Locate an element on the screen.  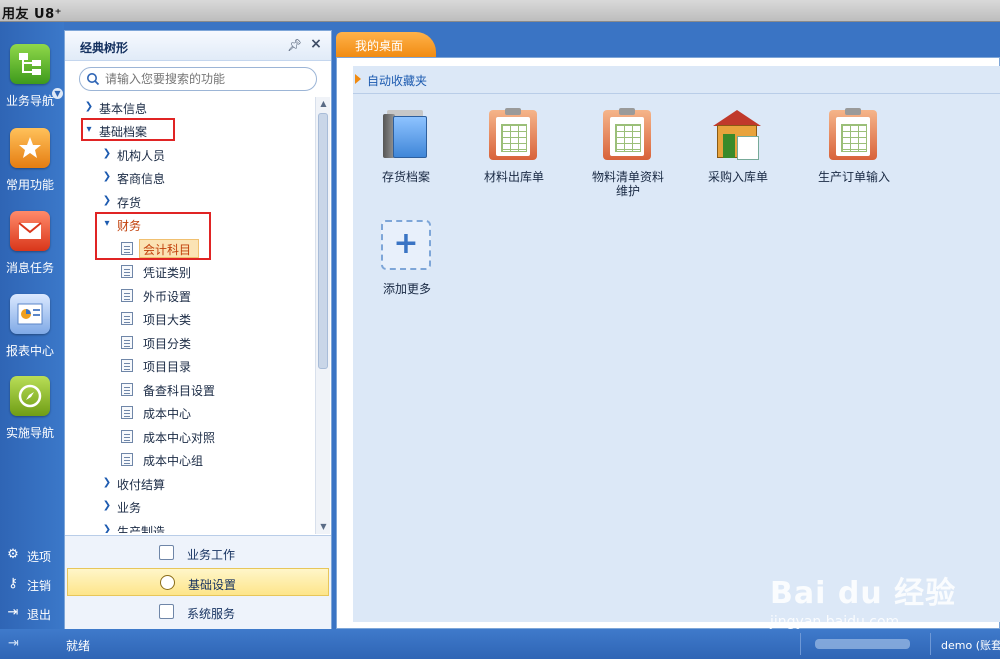
rail-item-business-nav: ▼ 业务导航 is located at coordinates (32, 84).